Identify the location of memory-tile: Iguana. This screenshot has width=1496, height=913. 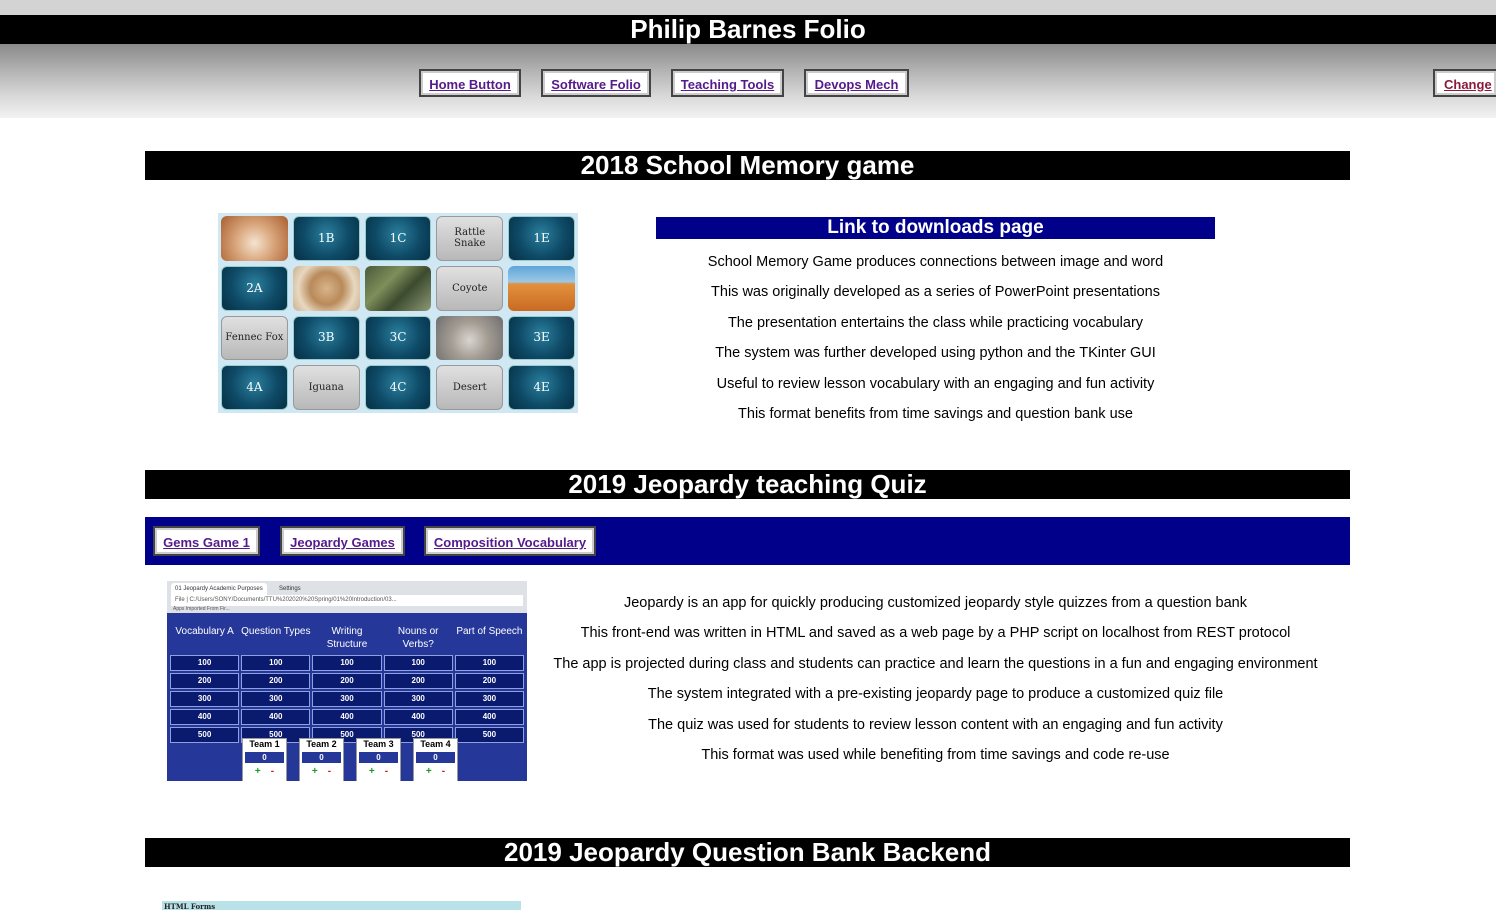
(326, 387).